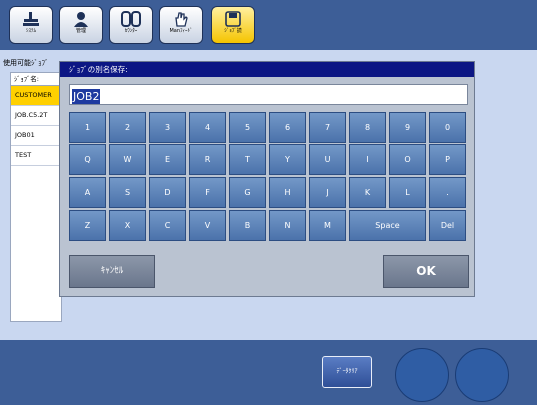  What do you see at coordinates (327, 159) in the screenshot?
I see `key: U` at bounding box center [327, 159].